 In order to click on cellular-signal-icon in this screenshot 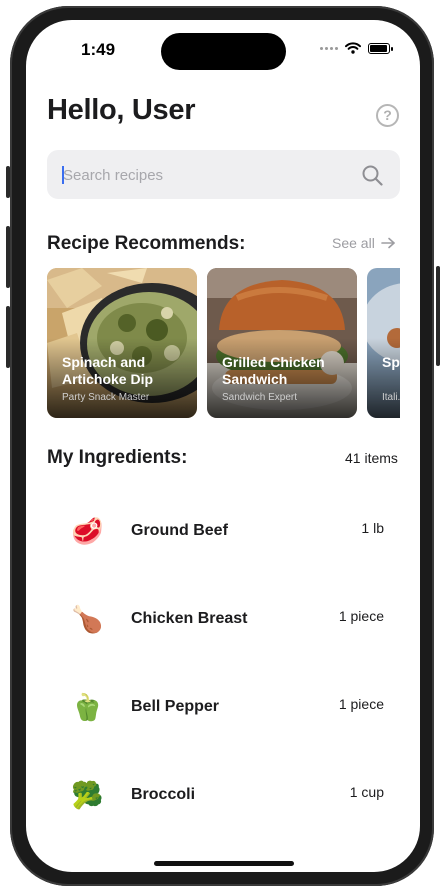, I will do `click(329, 48)`.